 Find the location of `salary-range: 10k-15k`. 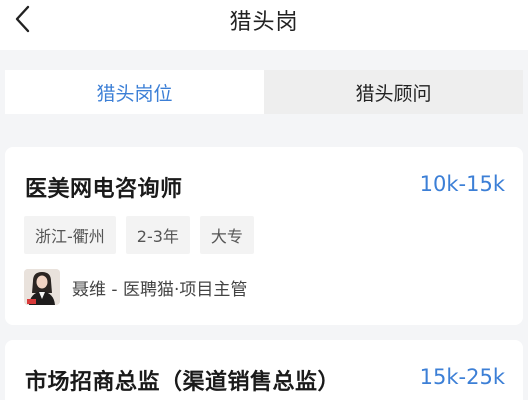

salary-range: 10k-15k is located at coordinates (462, 184).